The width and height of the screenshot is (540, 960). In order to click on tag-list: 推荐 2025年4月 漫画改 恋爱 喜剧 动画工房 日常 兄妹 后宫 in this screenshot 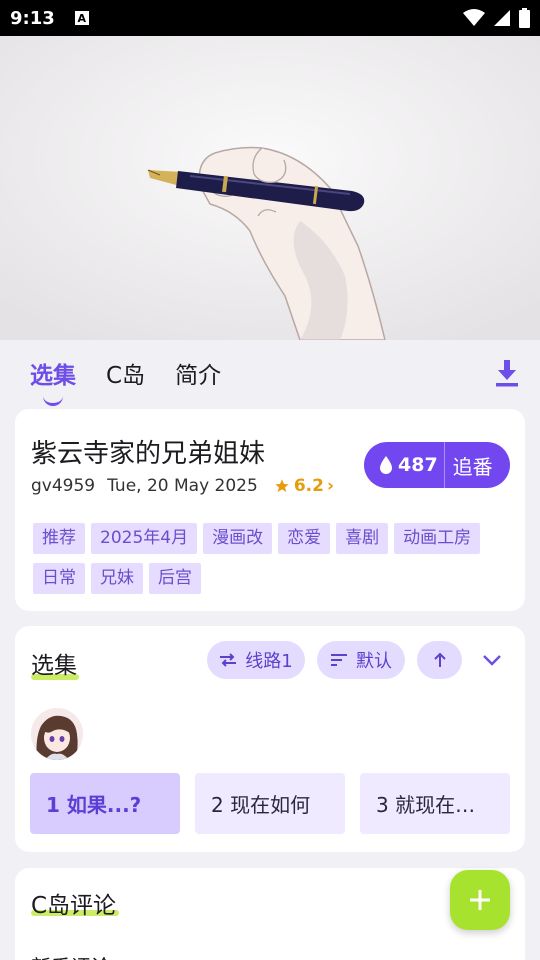, I will do `click(273, 558)`.